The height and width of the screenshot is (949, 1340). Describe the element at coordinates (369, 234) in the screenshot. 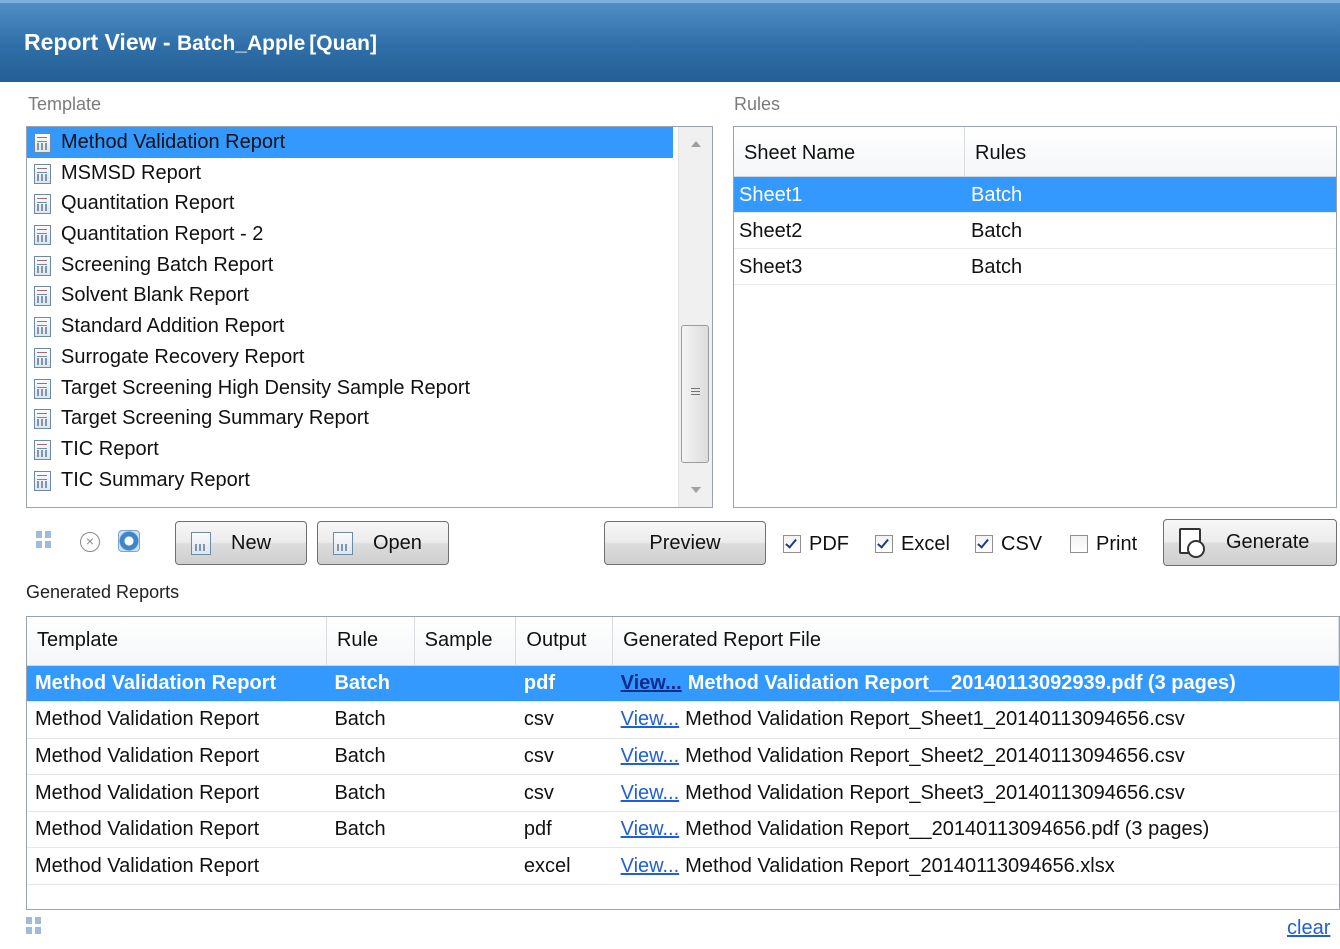

I see `template-list-item: Quantitation Report - 2` at that location.